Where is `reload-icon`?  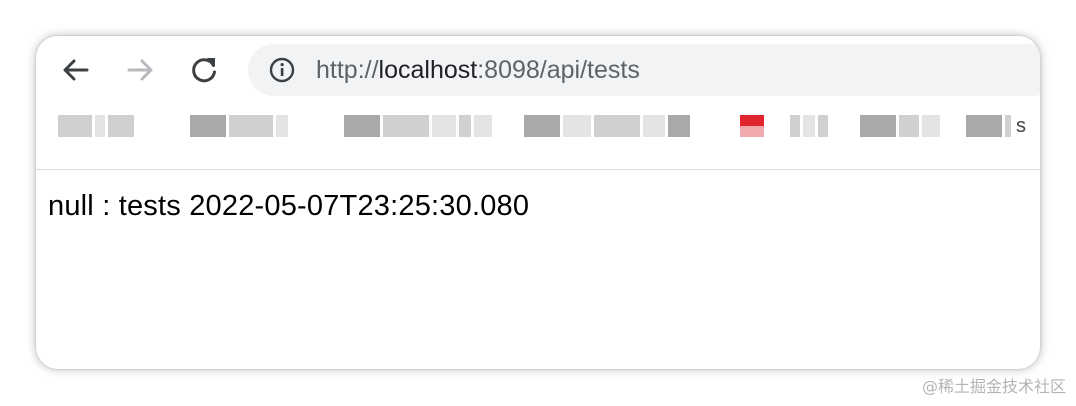 reload-icon is located at coordinates (204, 70).